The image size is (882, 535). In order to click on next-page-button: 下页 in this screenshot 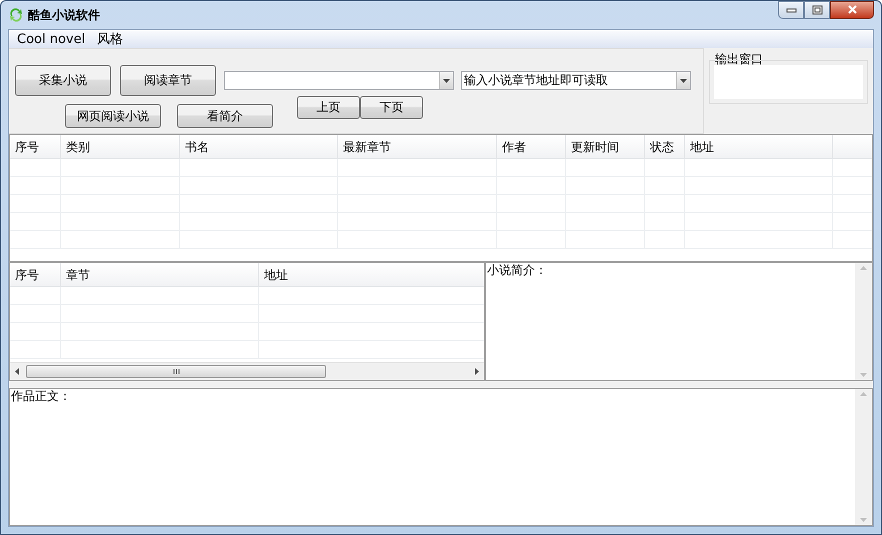, I will do `click(391, 107)`.